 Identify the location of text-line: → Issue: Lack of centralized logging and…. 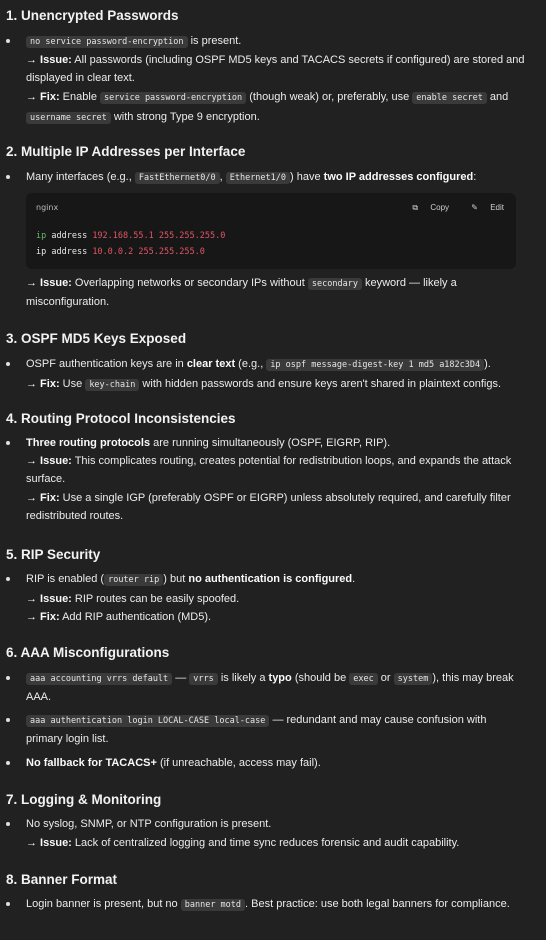
(276, 843).